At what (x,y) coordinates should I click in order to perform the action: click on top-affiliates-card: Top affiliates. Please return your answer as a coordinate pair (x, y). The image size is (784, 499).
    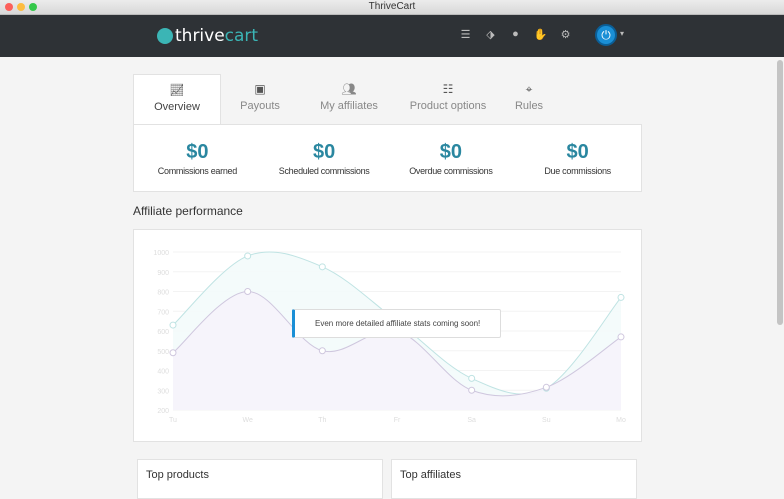
    Looking at the image, I should click on (514, 479).